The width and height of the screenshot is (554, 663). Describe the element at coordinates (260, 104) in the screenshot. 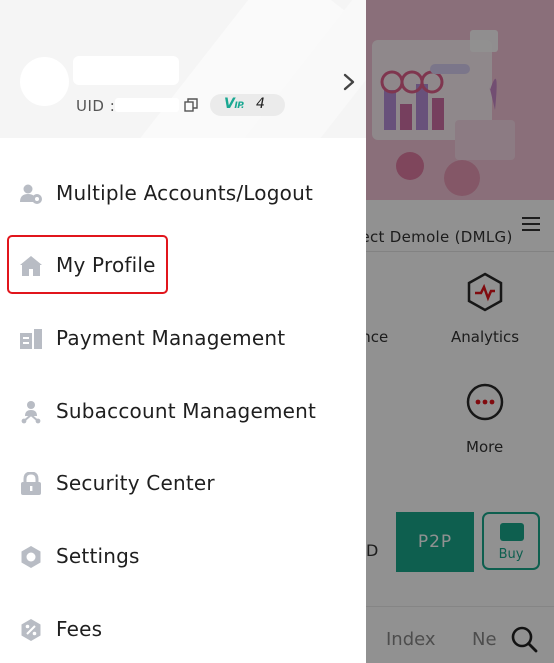

I see `vip-level: 4` at that location.